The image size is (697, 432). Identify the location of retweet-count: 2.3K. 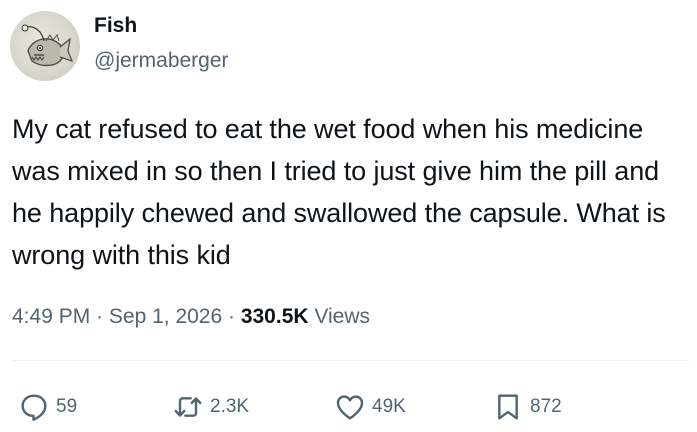
(230, 406).